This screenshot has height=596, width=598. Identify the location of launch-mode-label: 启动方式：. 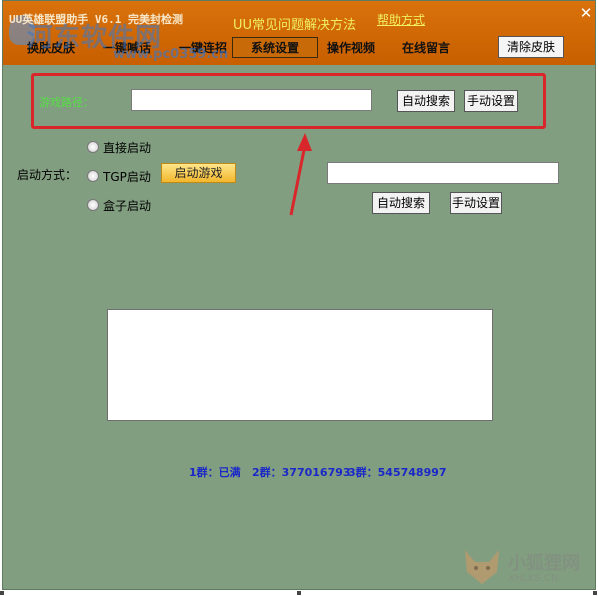
(47, 175).